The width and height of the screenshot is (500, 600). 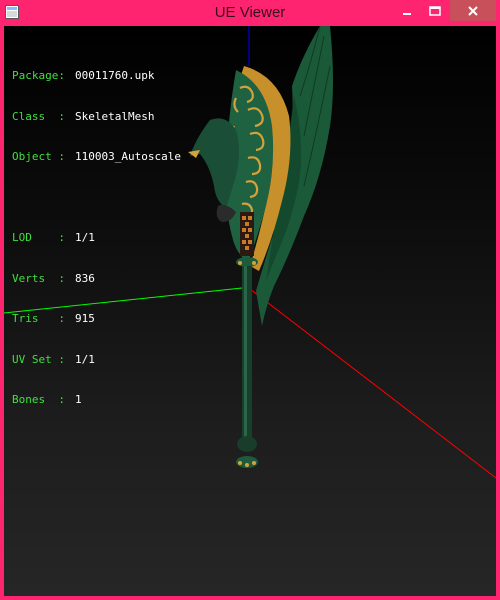 I want to click on info-label: Bones :, so click(x=38, y=399).